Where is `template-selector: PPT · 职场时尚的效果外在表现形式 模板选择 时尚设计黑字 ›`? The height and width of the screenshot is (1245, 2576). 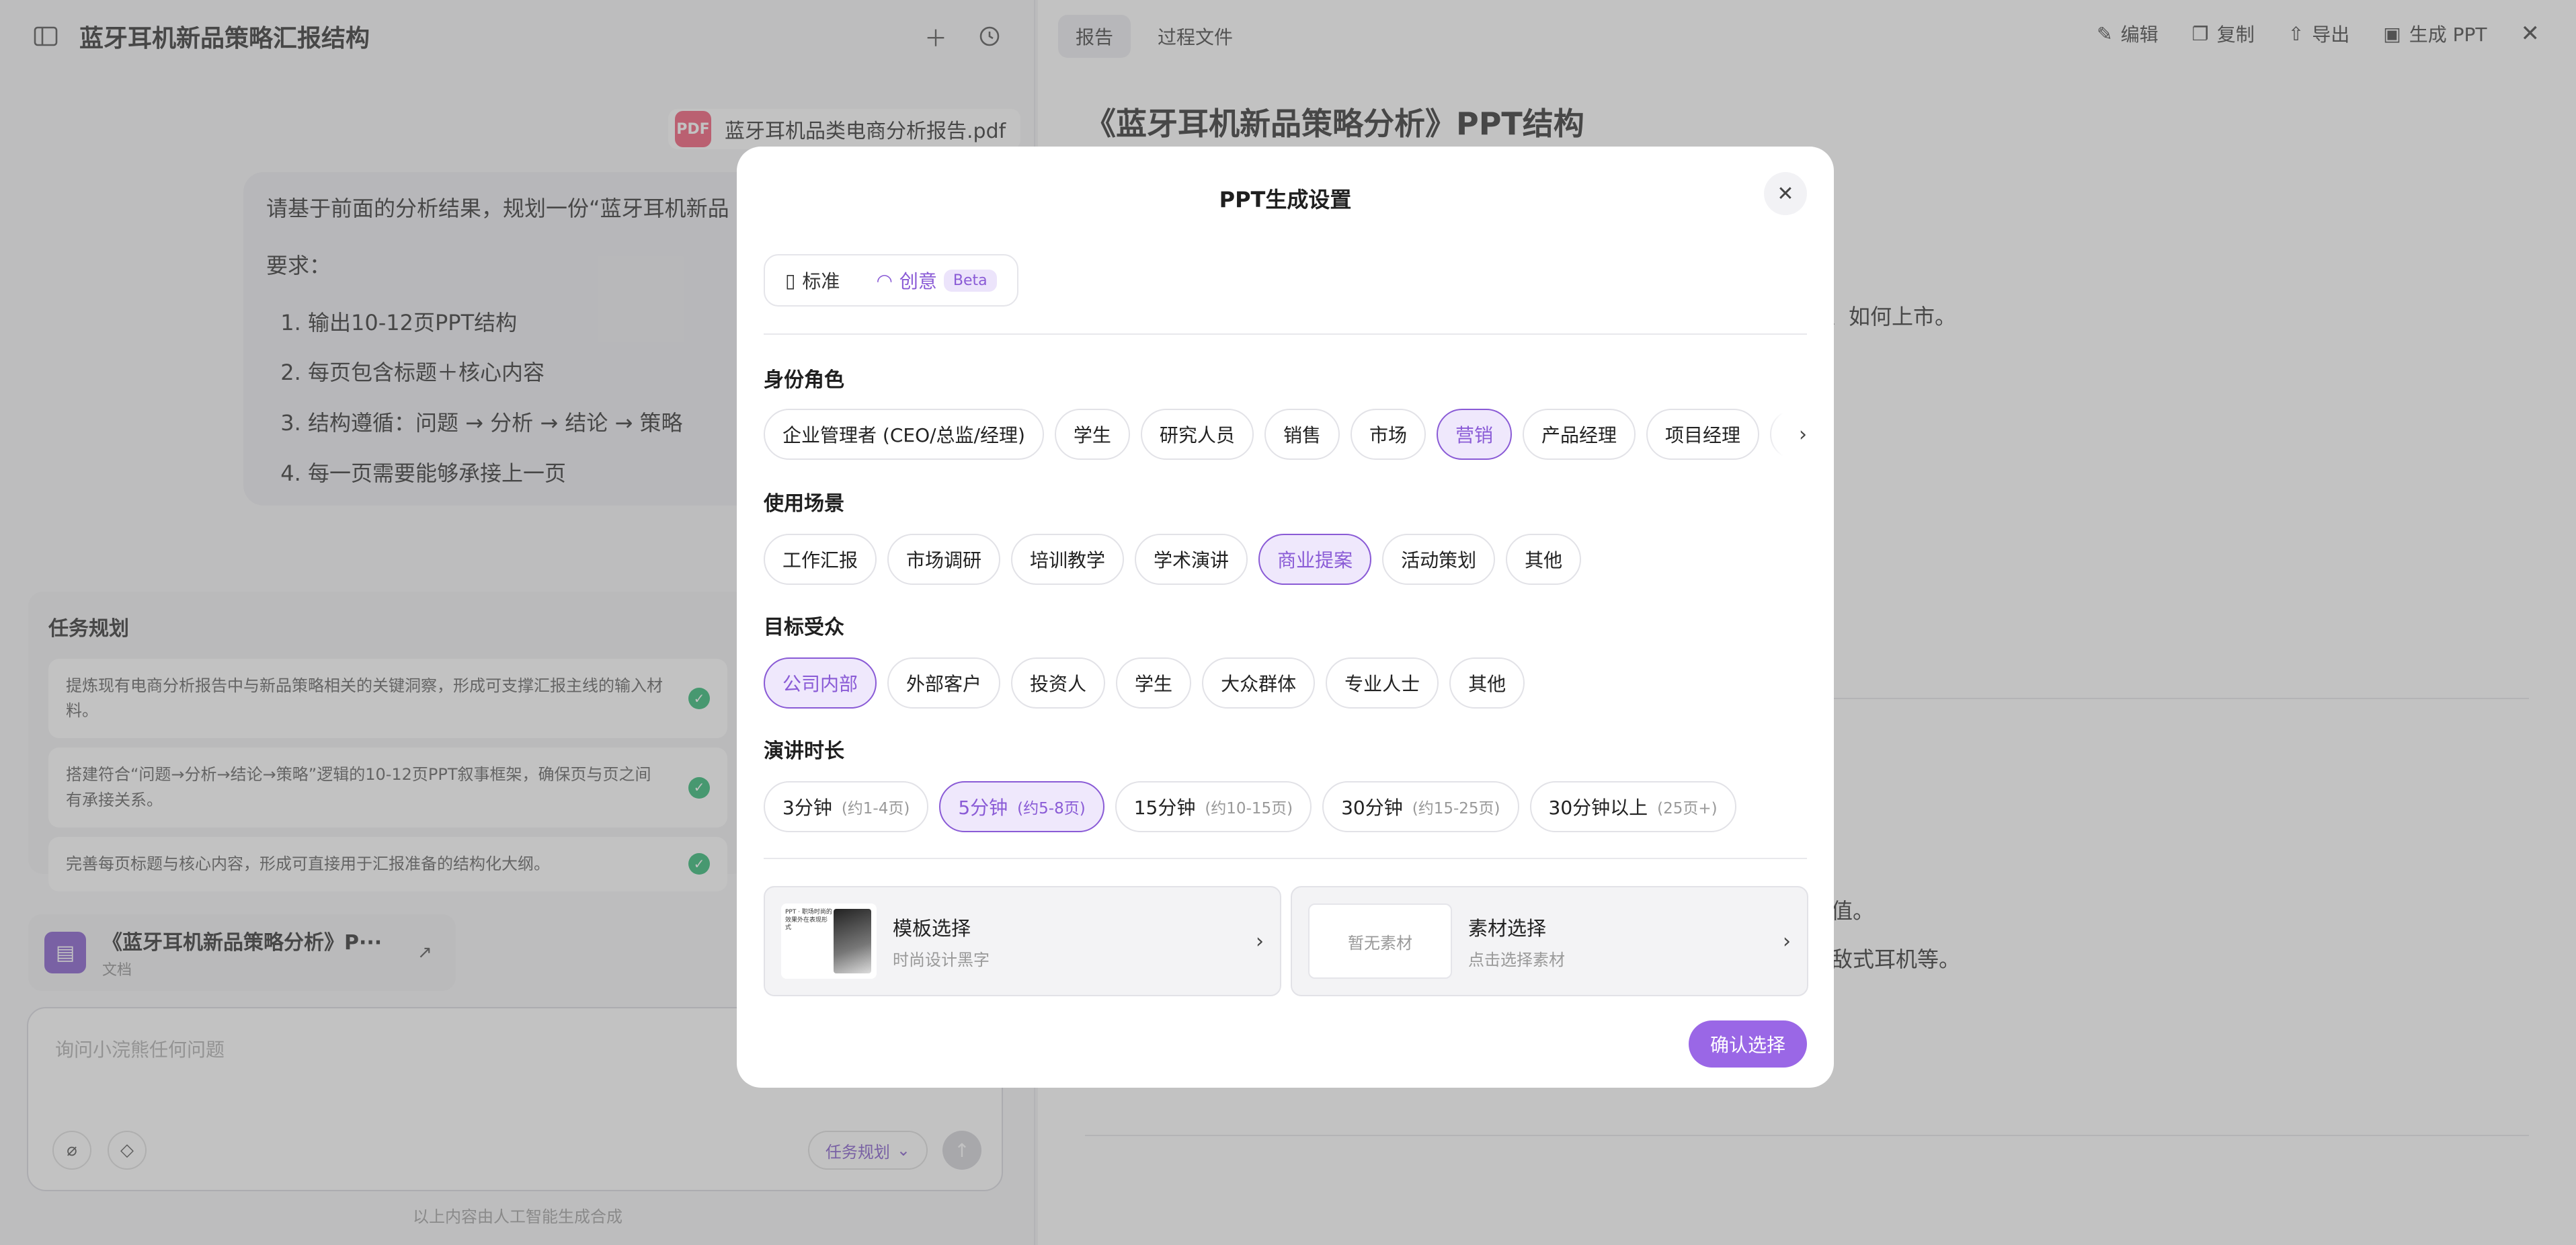
template-selector: PPT · 职场时尚的效果外在表现形式 模板选择 时尚设计黑字 › is located at coordinates (1022, 941).